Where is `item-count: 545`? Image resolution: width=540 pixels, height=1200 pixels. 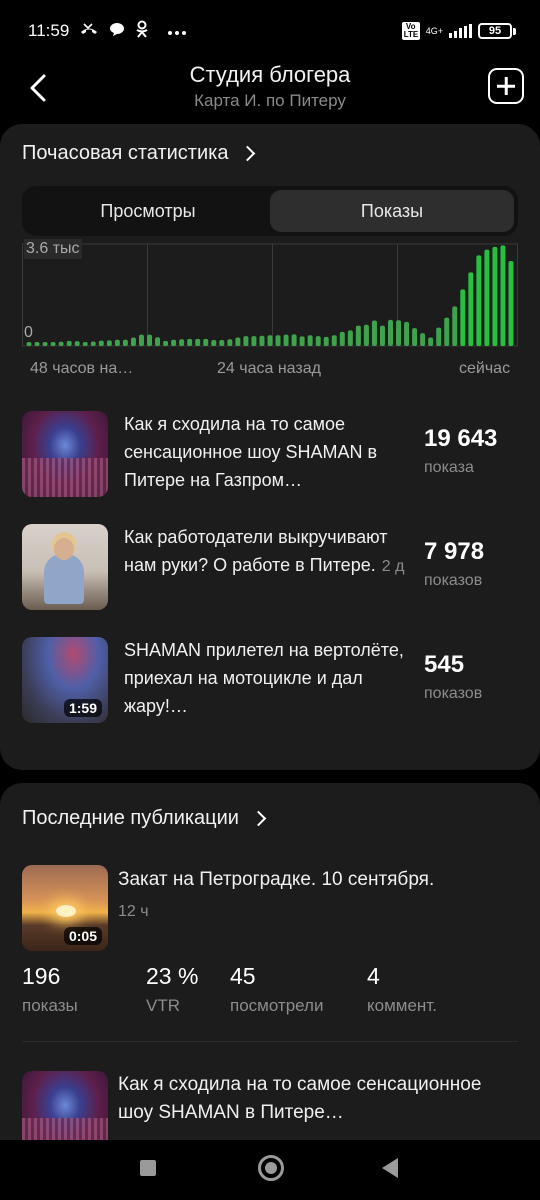 item-count: 545 is located at coordinates (444, 664).